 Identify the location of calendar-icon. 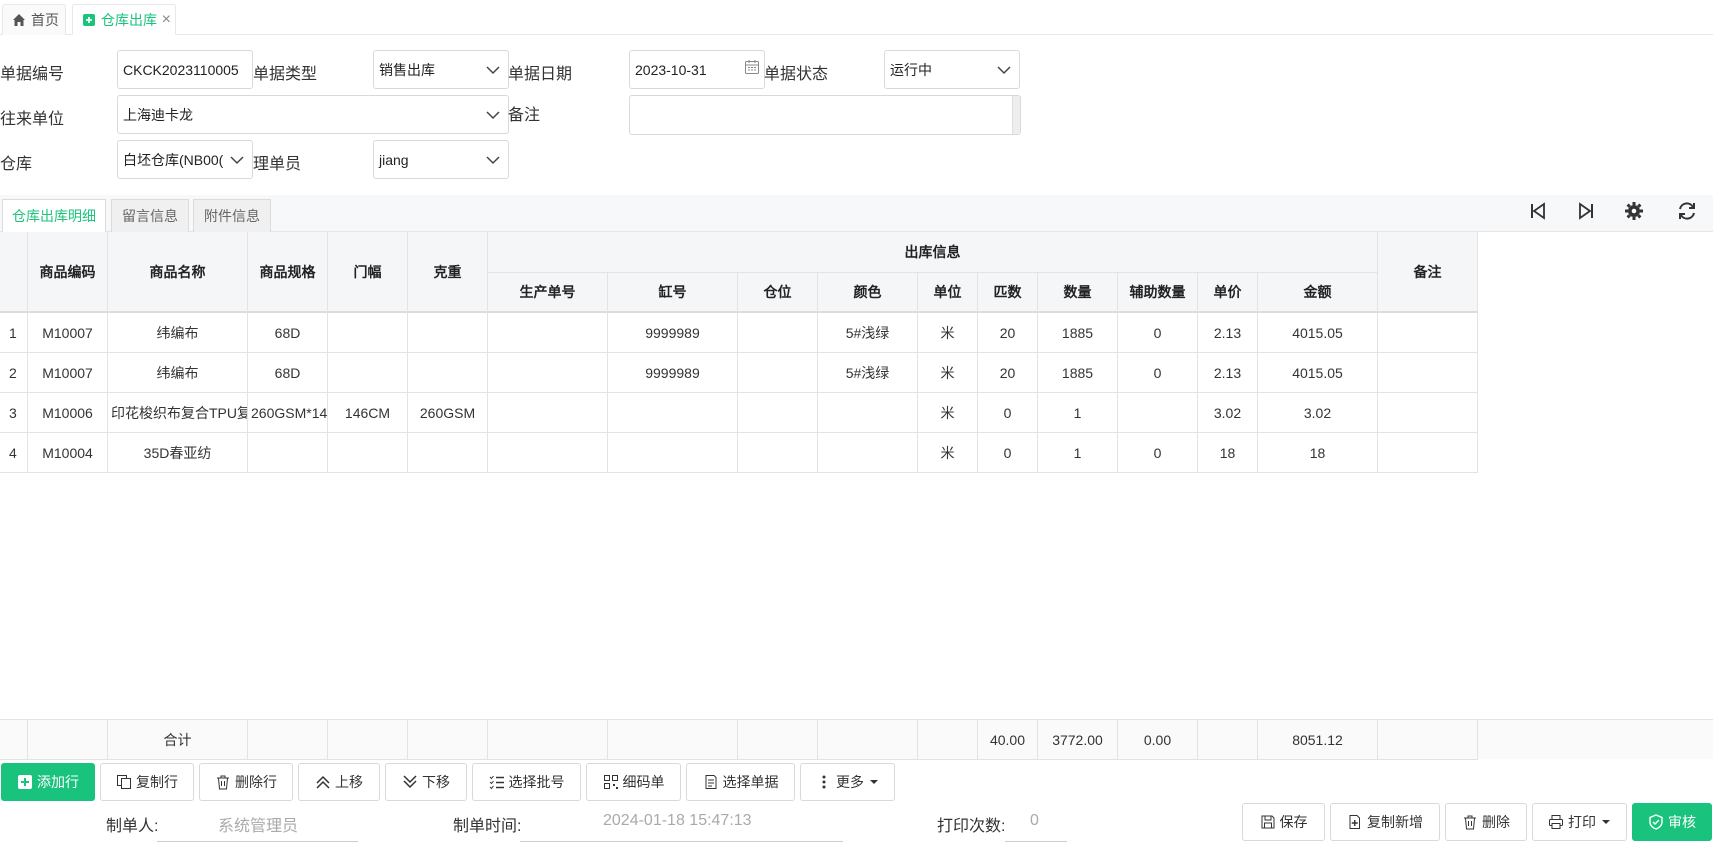
(752, 67).